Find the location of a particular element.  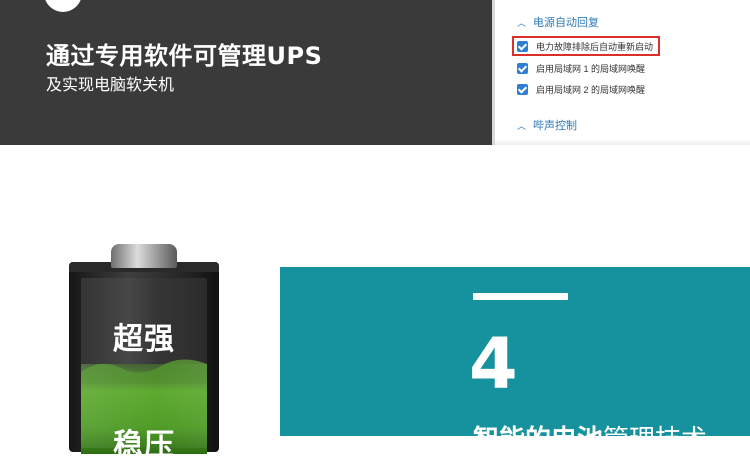

battery-label-top: 超强 is located at coordinates (144, 339).